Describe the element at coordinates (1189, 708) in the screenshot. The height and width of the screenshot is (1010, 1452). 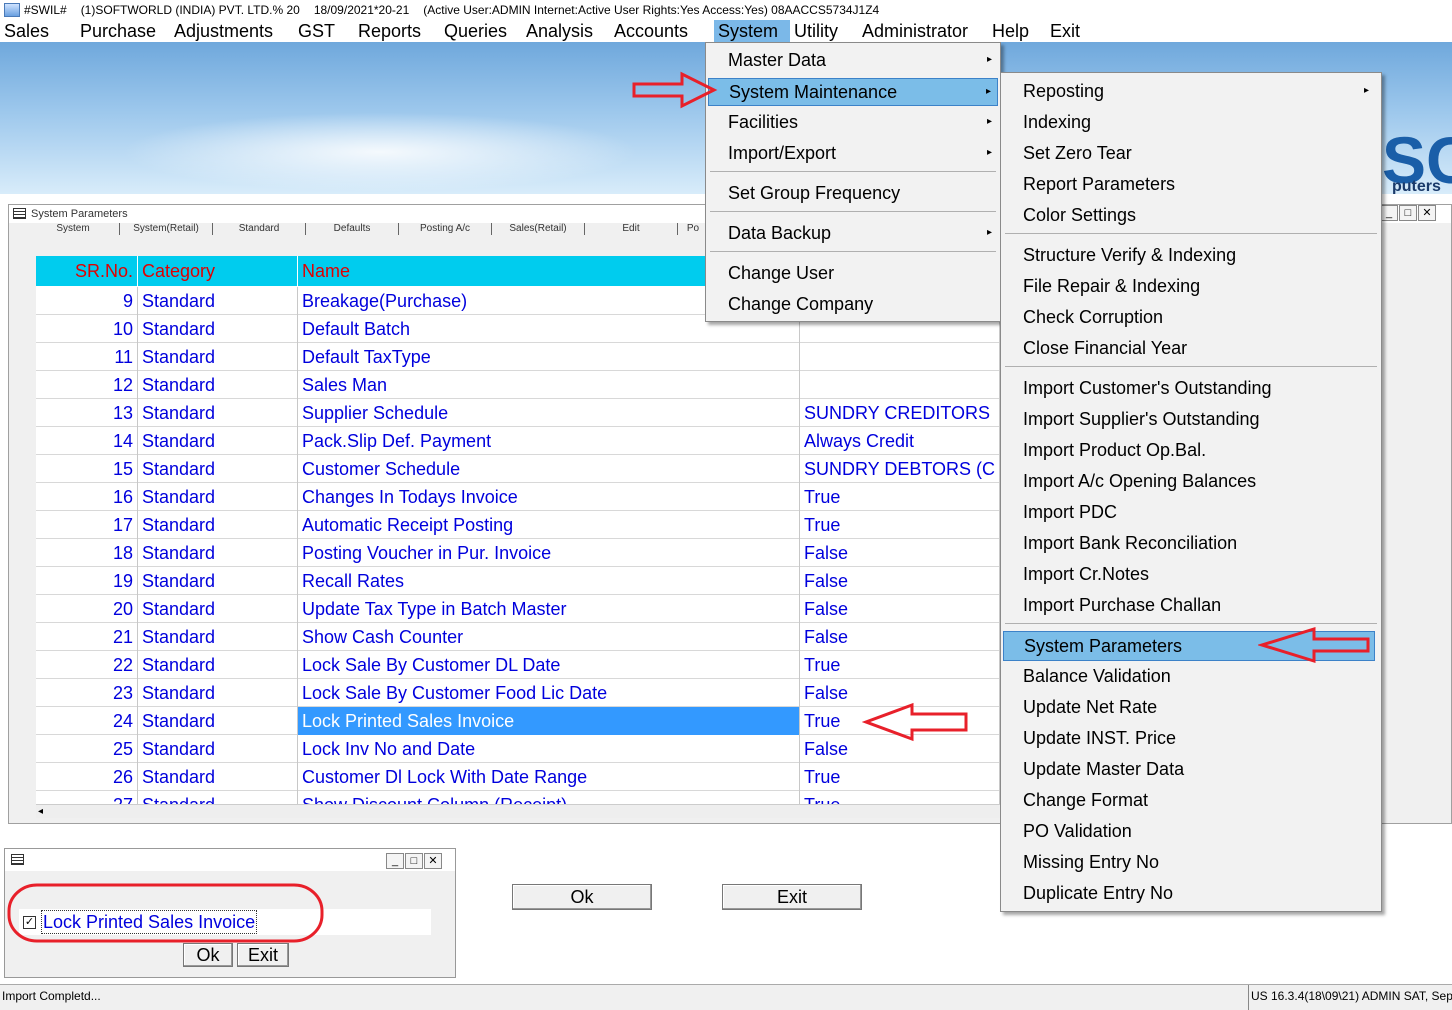
I see `menu-item-update-net-rate: Update Net Rate` at that location.